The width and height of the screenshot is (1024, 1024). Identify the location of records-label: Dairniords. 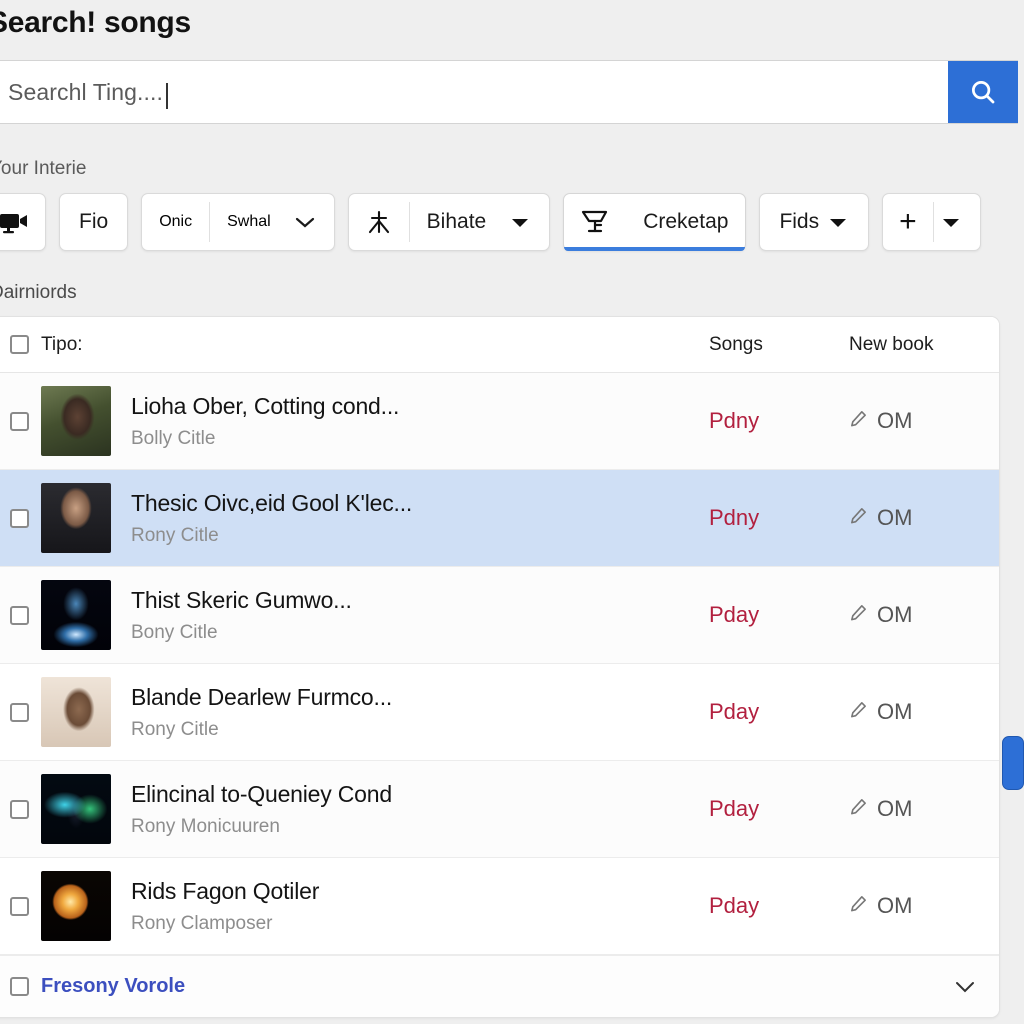
(38, 292).